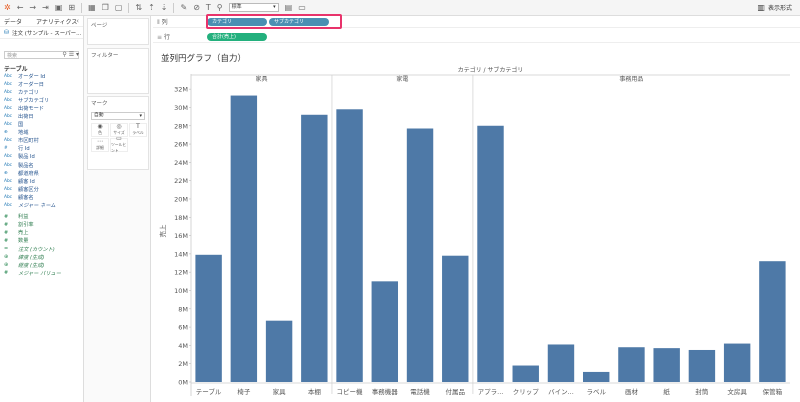 This screenshot has height=402, width=800. Describe the element at coordinates (118, 116) in the screenshot. I see `marks-type-select: 自動` at that location.